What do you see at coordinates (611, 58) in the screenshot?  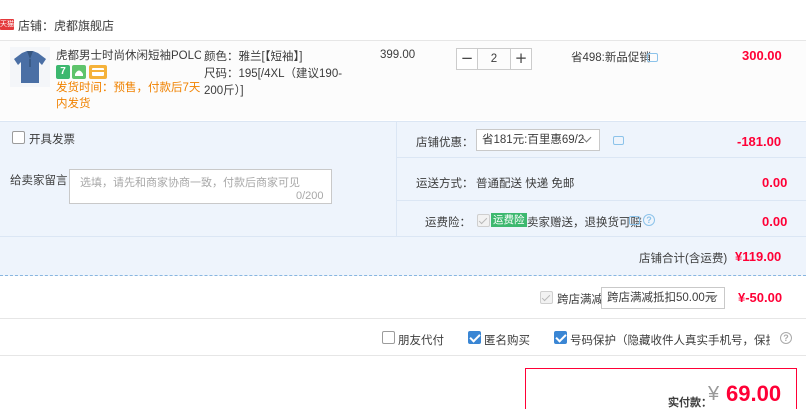 I see `promo-text: 省498:新品促销` at bounding box center [611, 58].